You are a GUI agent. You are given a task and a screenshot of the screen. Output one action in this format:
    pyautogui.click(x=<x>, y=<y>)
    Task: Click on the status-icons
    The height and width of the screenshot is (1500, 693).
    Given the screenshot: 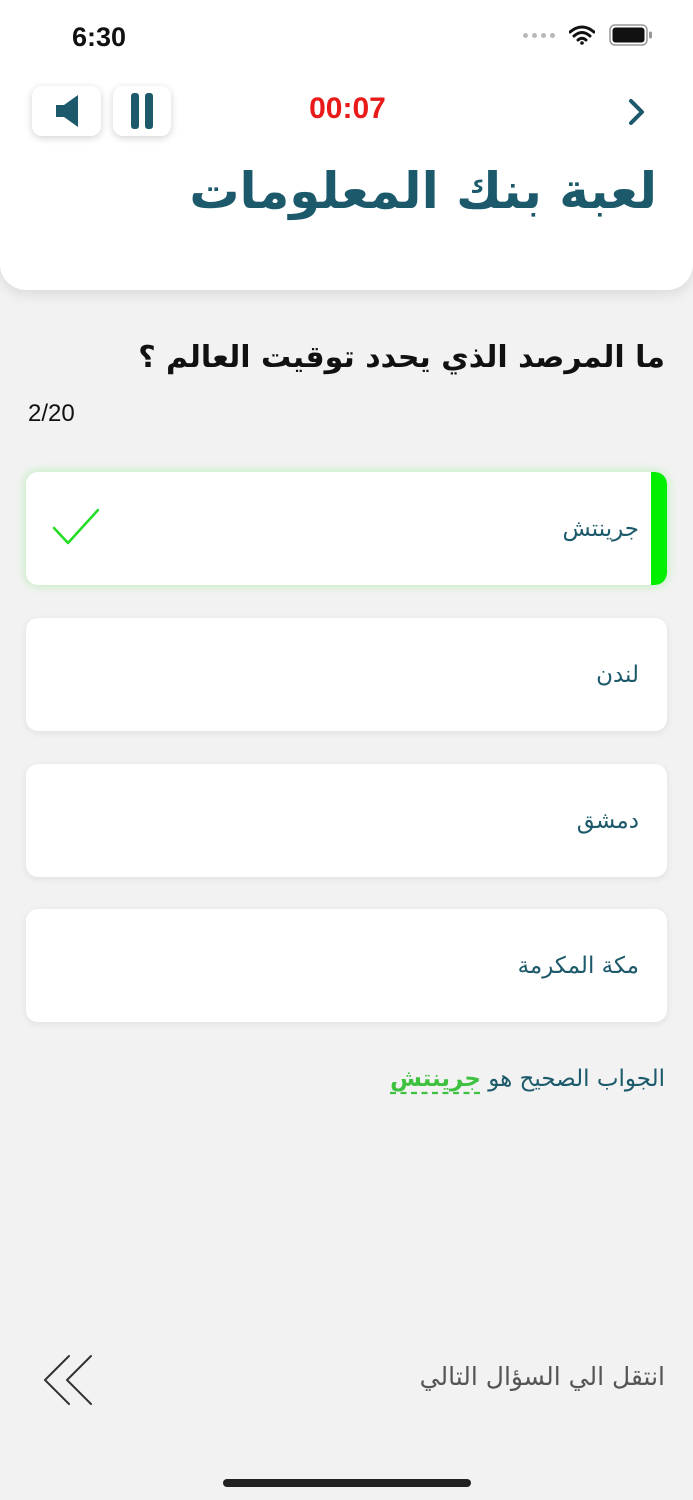 What is the action you would take?
    pyautogui.click(x=588, y=35)
    